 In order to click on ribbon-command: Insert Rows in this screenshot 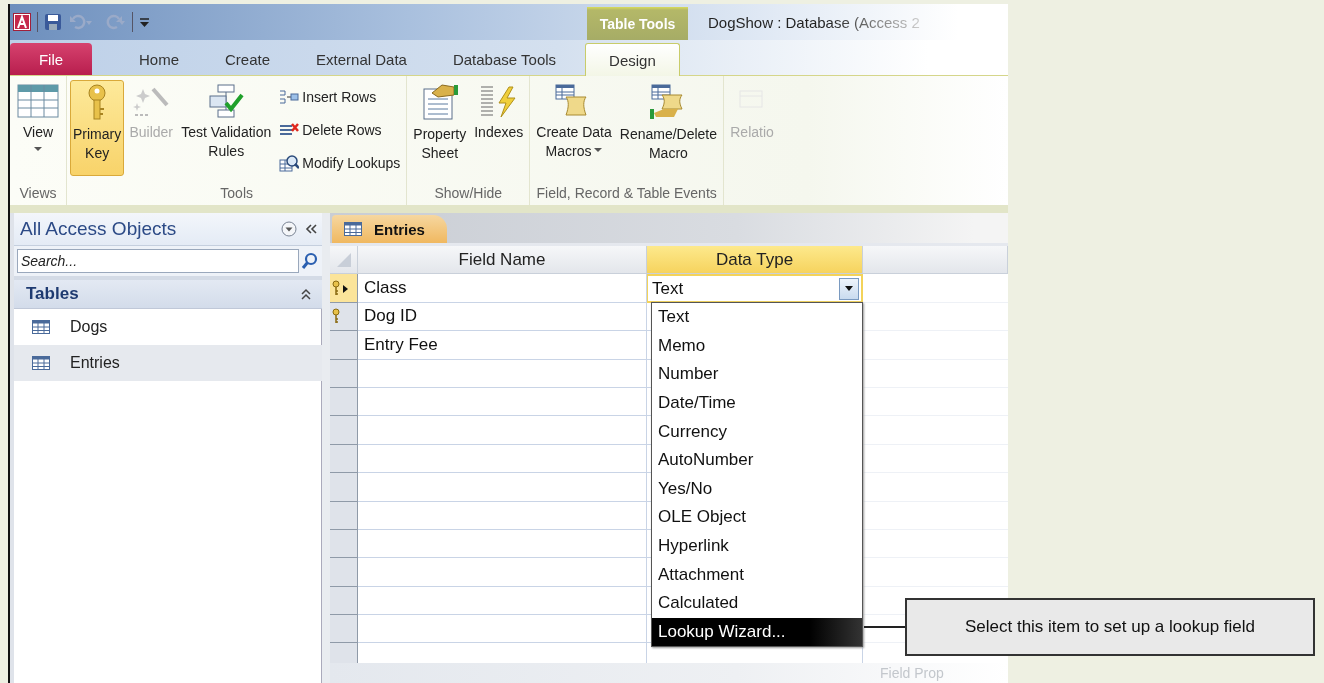, I will do `click(340, 96)`.